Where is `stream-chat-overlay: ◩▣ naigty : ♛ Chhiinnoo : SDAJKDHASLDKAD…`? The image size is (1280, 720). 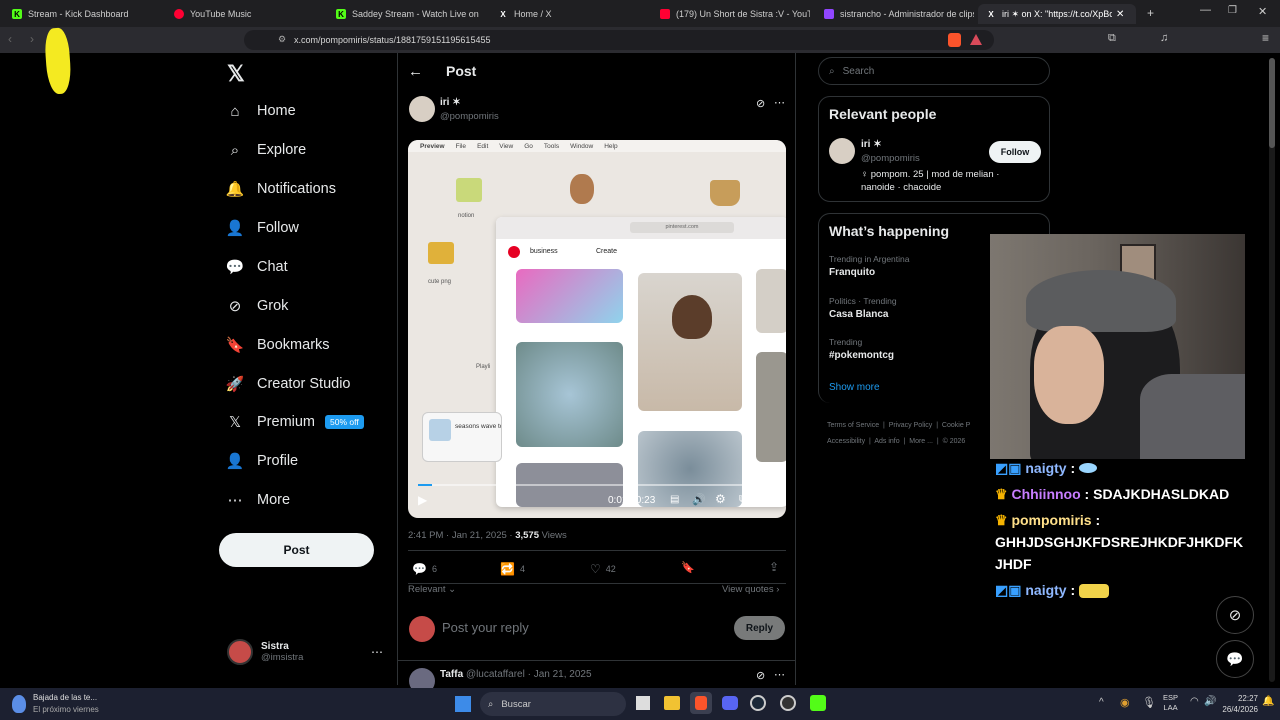 stream-chat-overlay: ◩▣ naigty : ♛ Chhiinnoo : SDAJKDHASLDKAD… is located at coordinates (1125, 529).